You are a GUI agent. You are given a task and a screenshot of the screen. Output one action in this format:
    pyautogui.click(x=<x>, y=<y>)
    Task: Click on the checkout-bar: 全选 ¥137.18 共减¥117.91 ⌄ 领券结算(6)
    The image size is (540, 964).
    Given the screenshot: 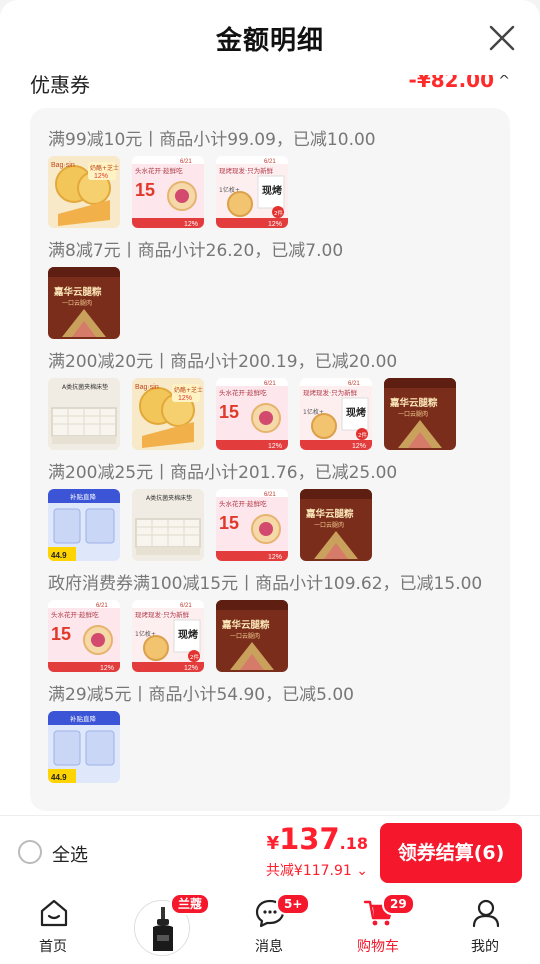 What is the action you would take?
    pyautogui.click(x=270, y=851)
    